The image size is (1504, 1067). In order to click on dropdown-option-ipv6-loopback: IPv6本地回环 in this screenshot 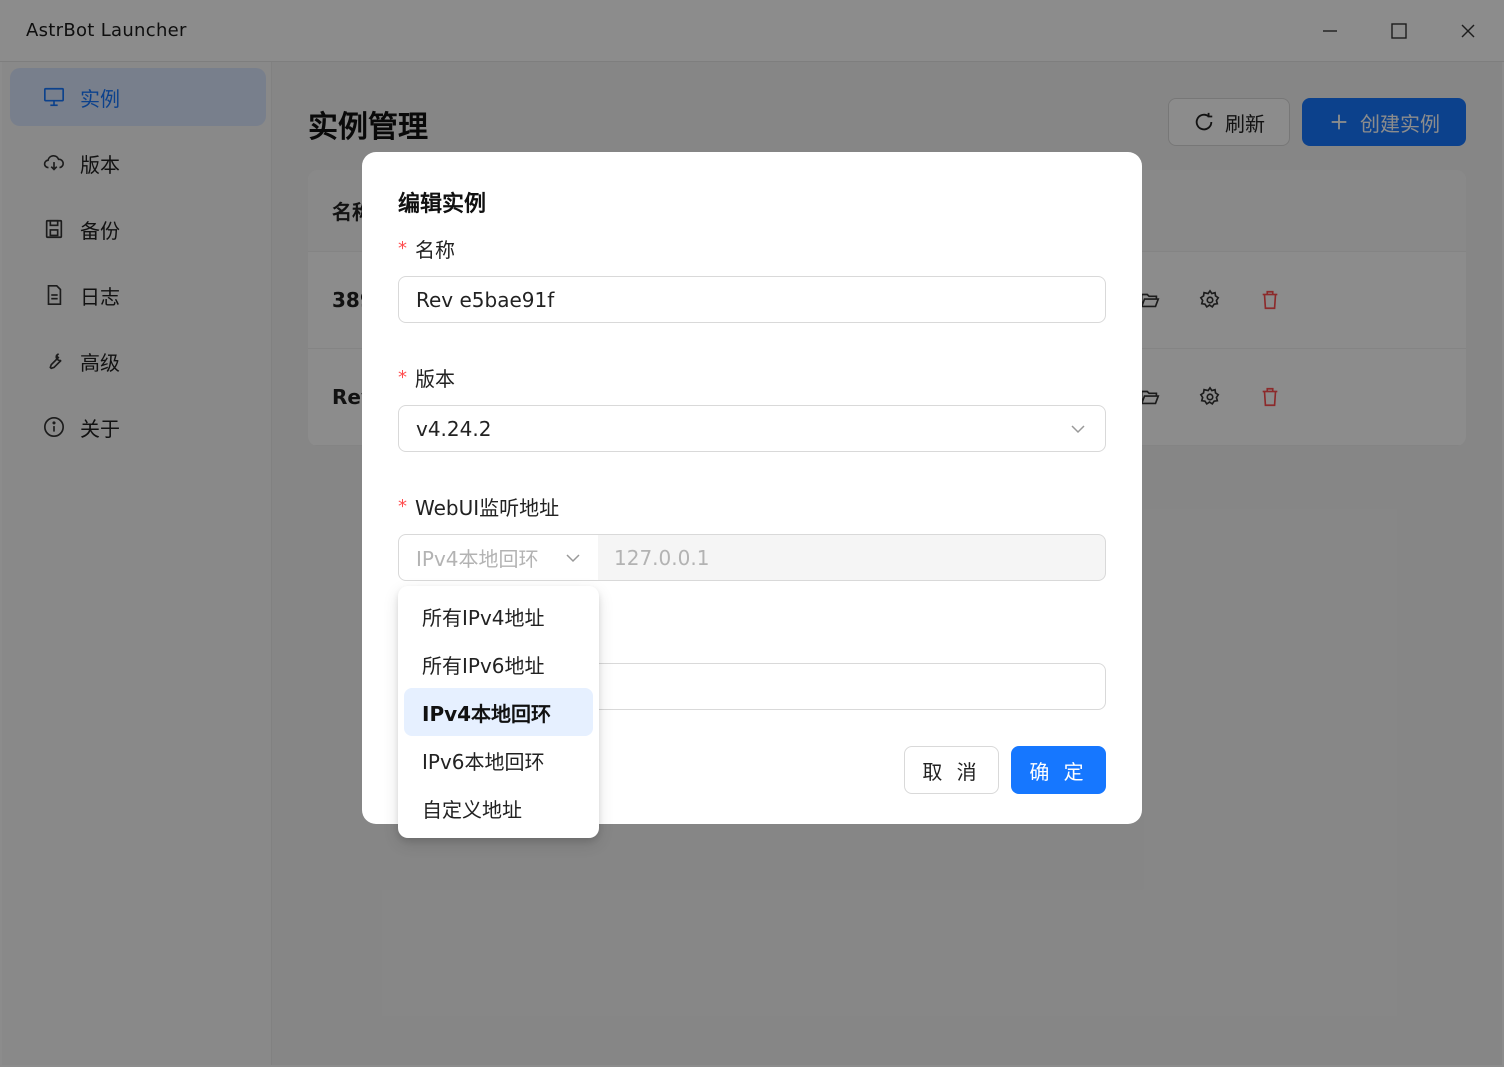, I will do `click(498, 760)`.